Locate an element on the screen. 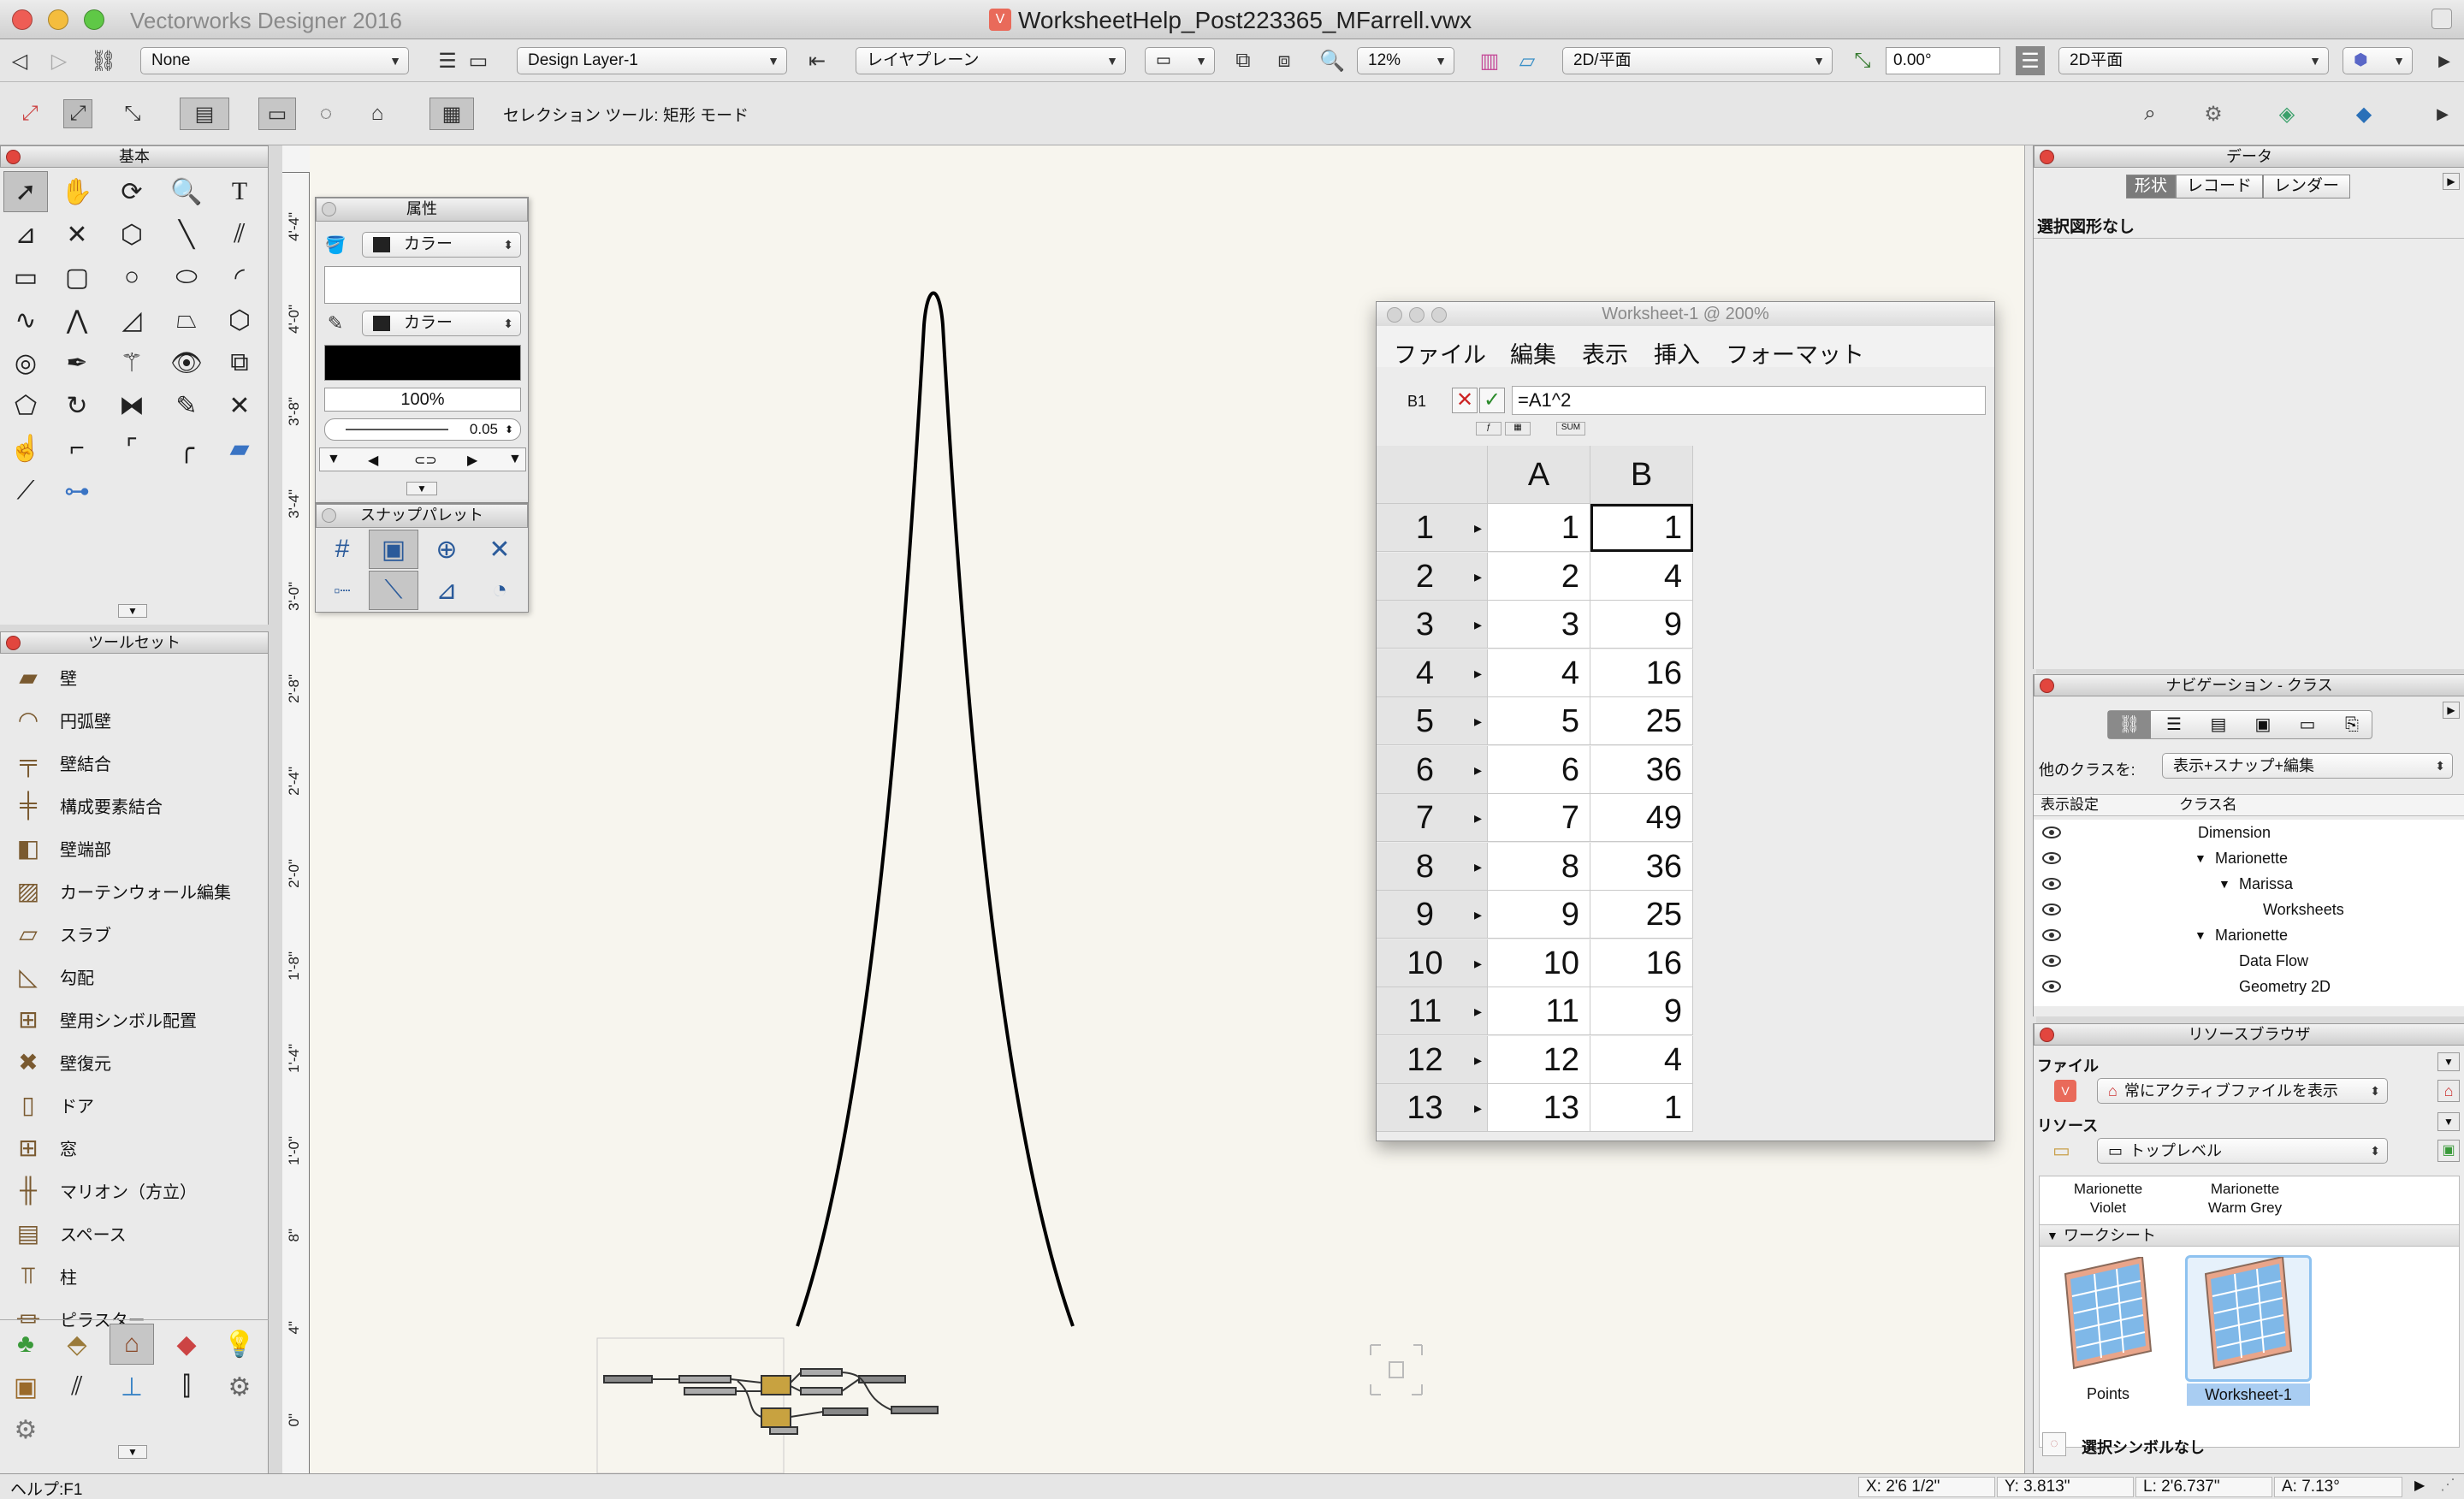 The width and height of the screenshot is (2464, 1499). row-header: 6 ▸ is located at coordinates (1432, 769).